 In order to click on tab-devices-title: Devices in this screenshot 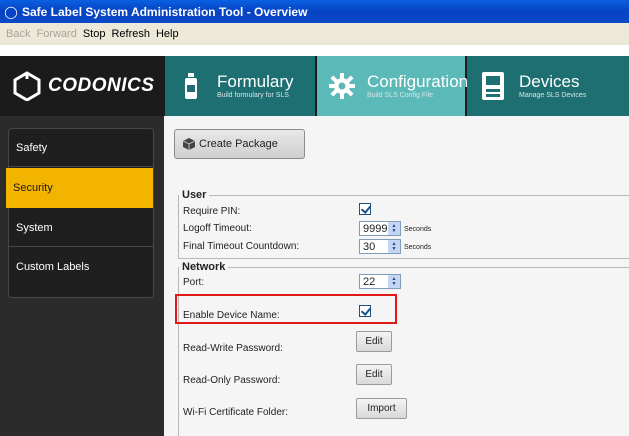, I will do `click(549, 81)`.